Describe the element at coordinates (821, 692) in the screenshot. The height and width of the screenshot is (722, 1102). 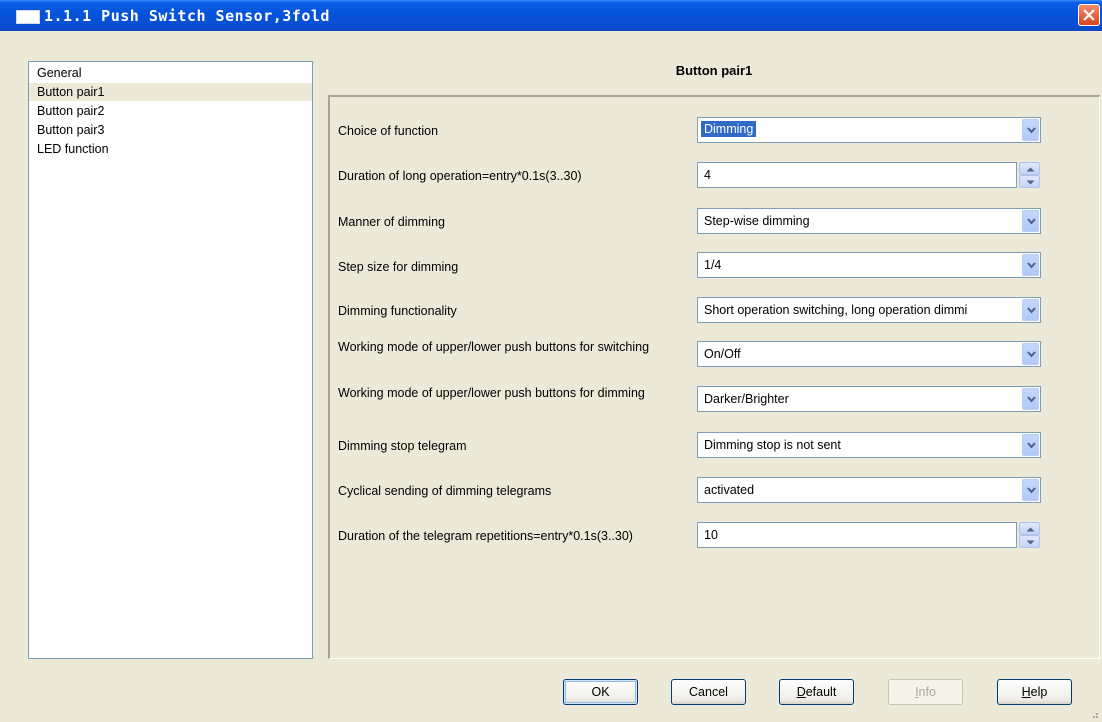
I see `default-label: efault` at that location.